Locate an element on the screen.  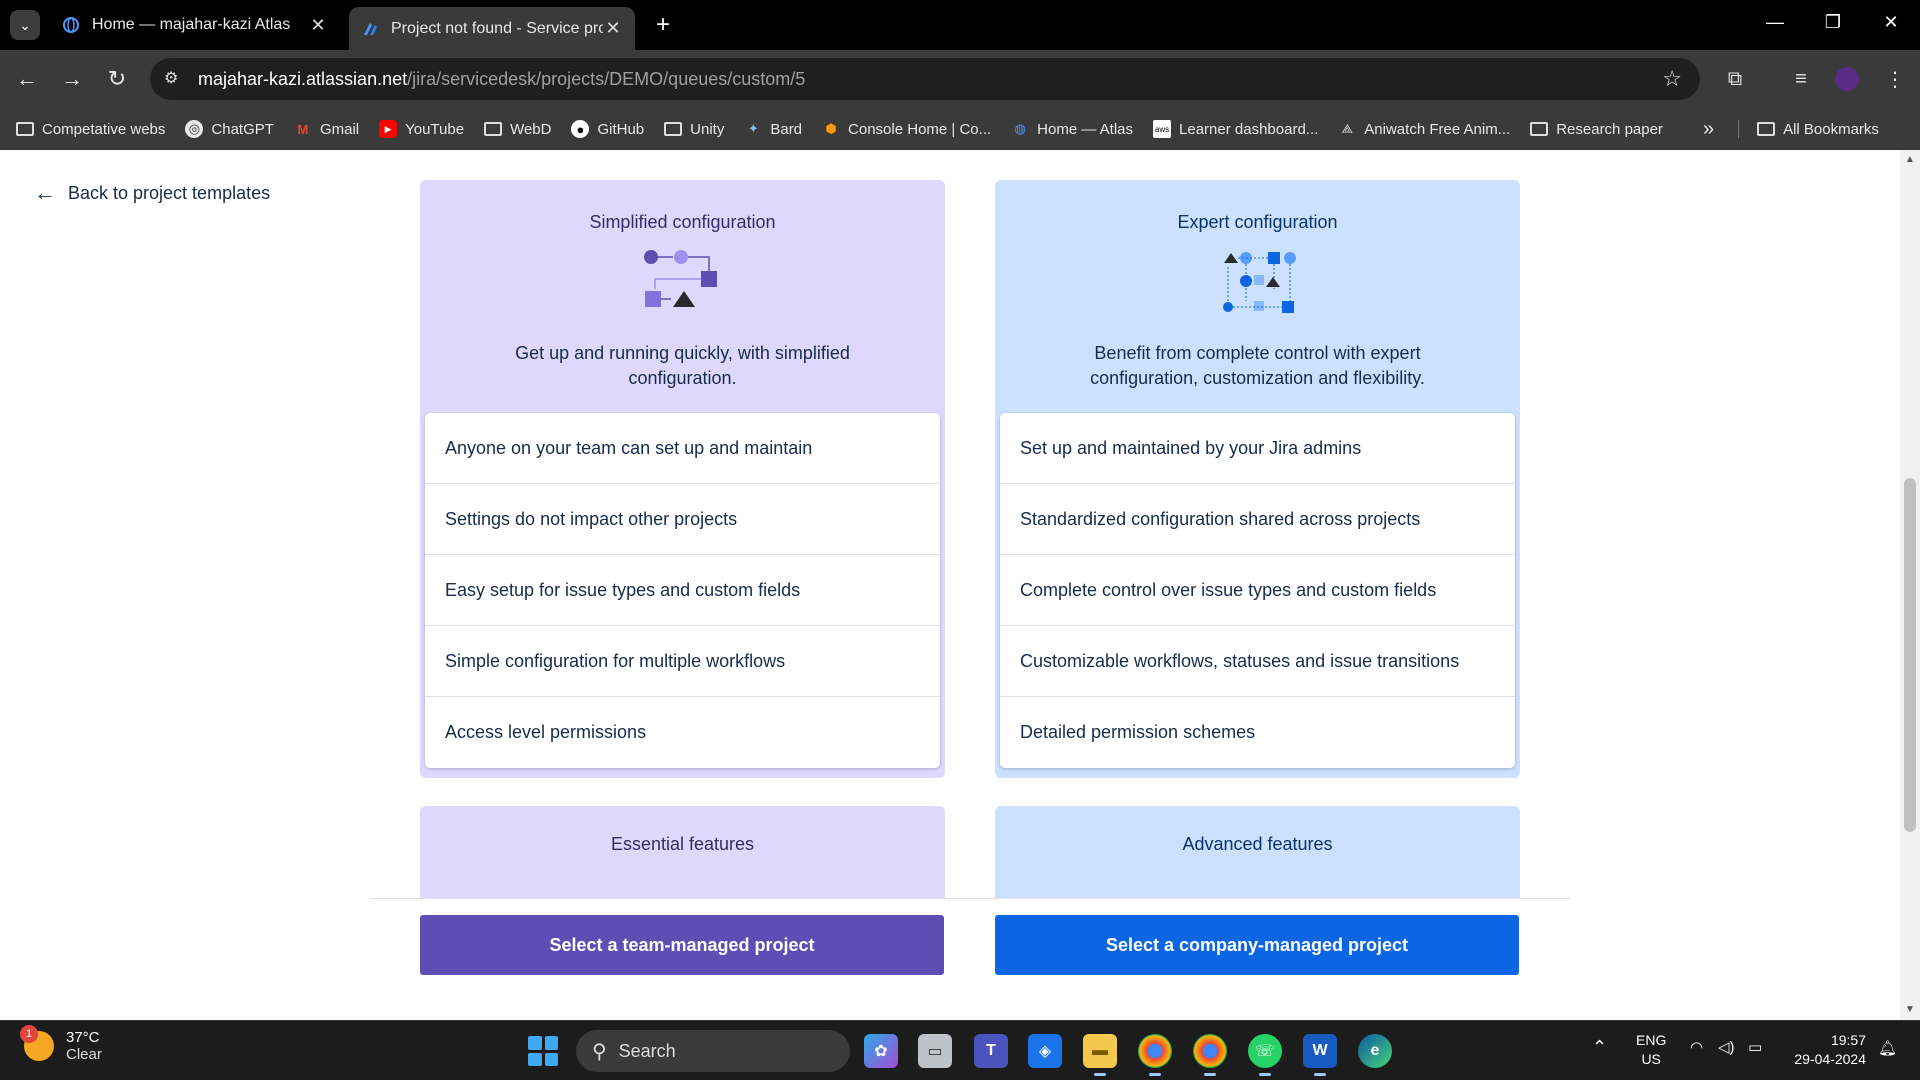
scroll-up-icon: ▲ is located at coordinates (1910, 159).